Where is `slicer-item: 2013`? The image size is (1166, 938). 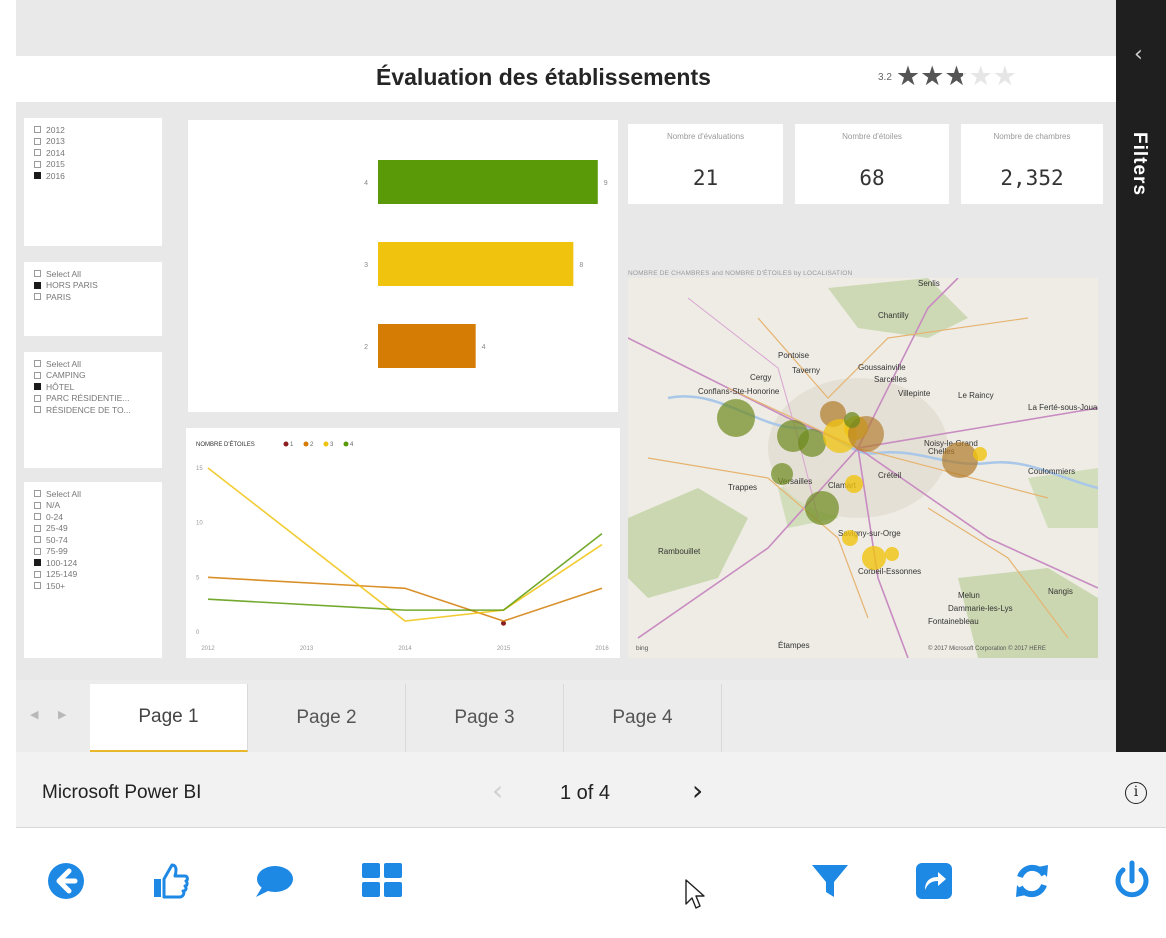
slicer-item: 2013 is located at coordinates (98, 141).